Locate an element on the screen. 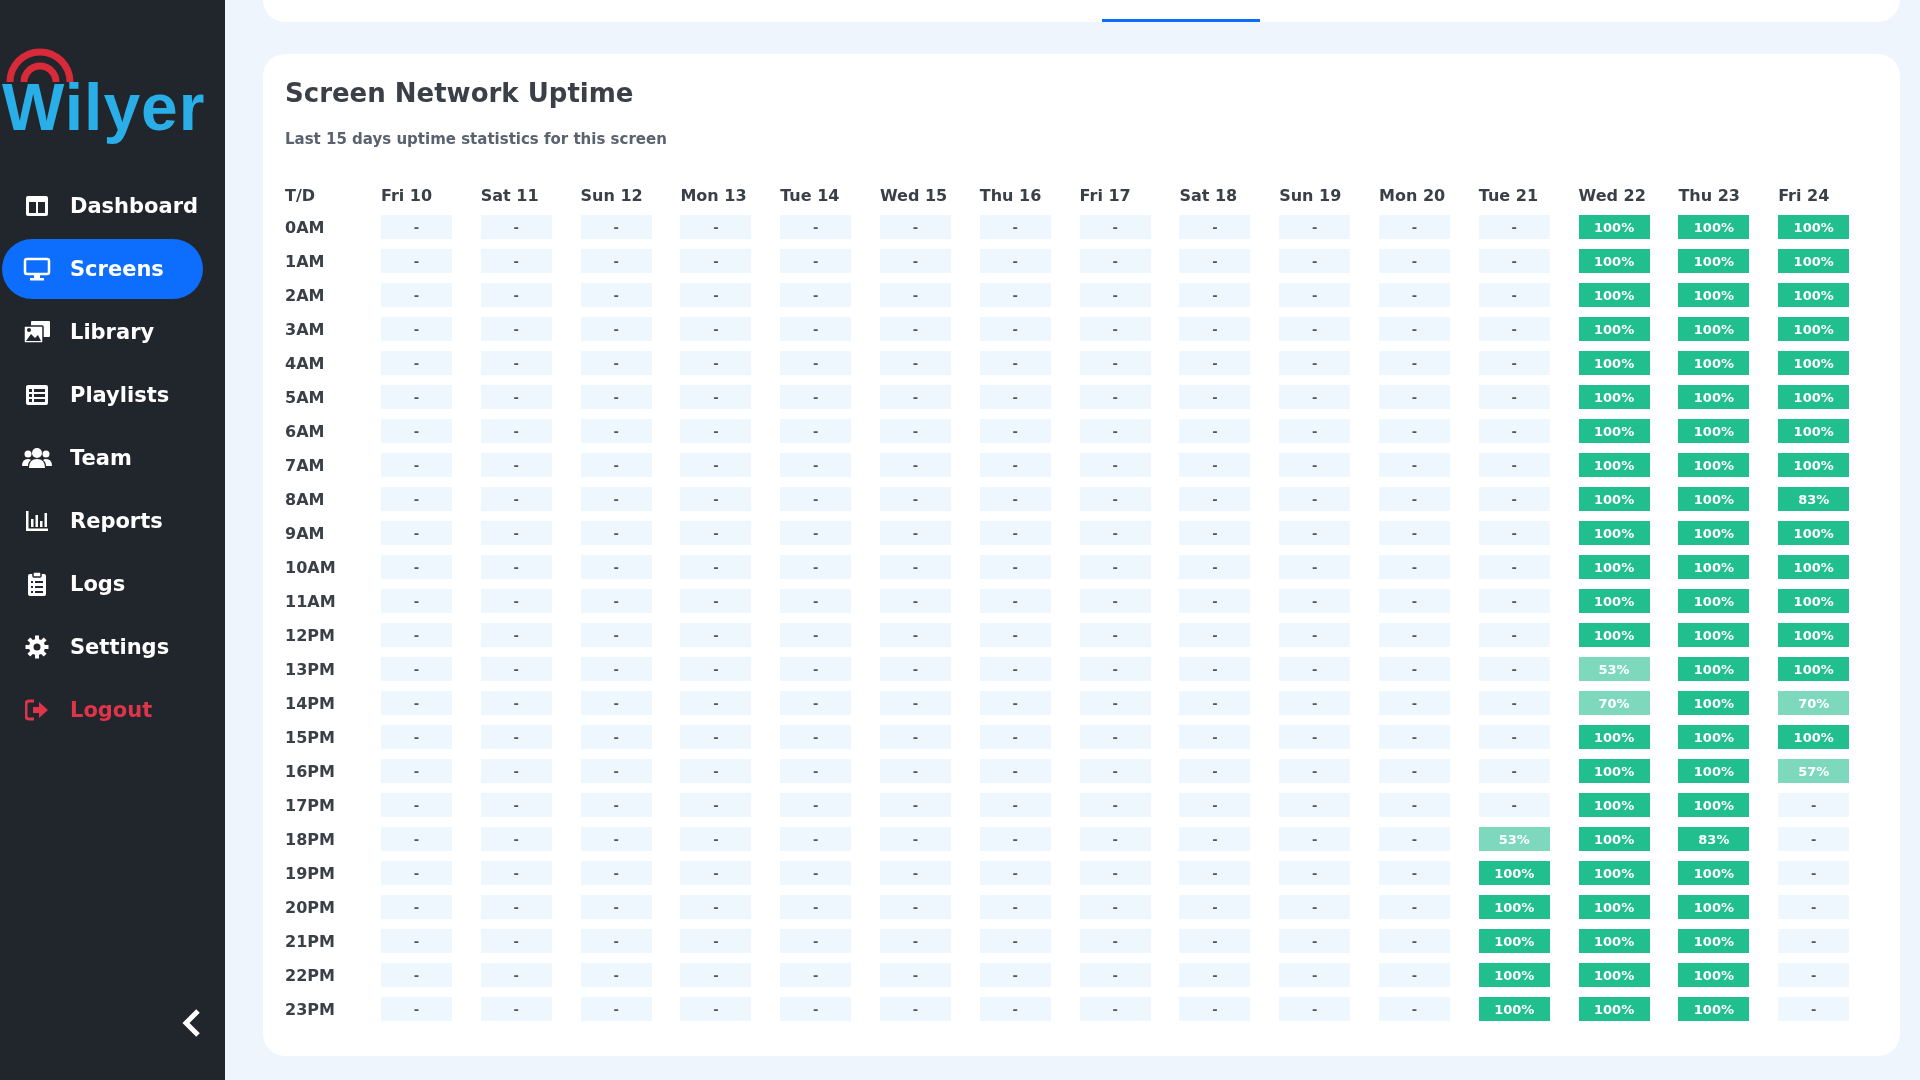  nav-item: Library is located at coordinates (102, 332).